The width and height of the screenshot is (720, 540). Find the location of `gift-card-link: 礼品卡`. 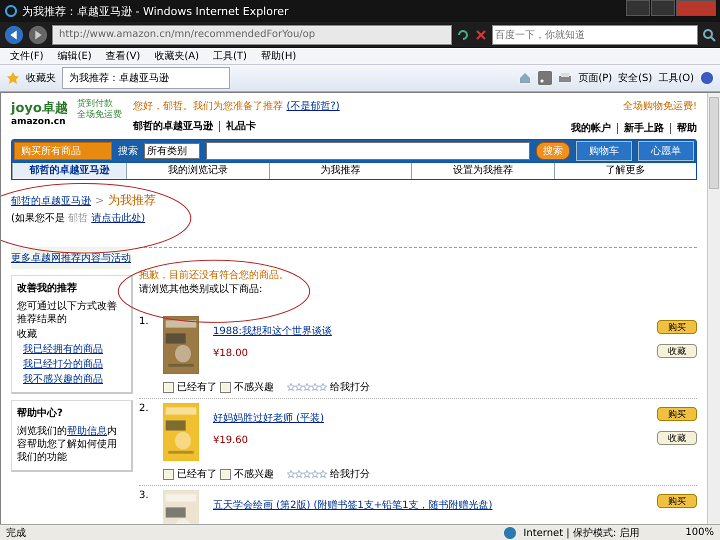

gift-card-link: 礼品卡 is located at coordinates (237, 126).